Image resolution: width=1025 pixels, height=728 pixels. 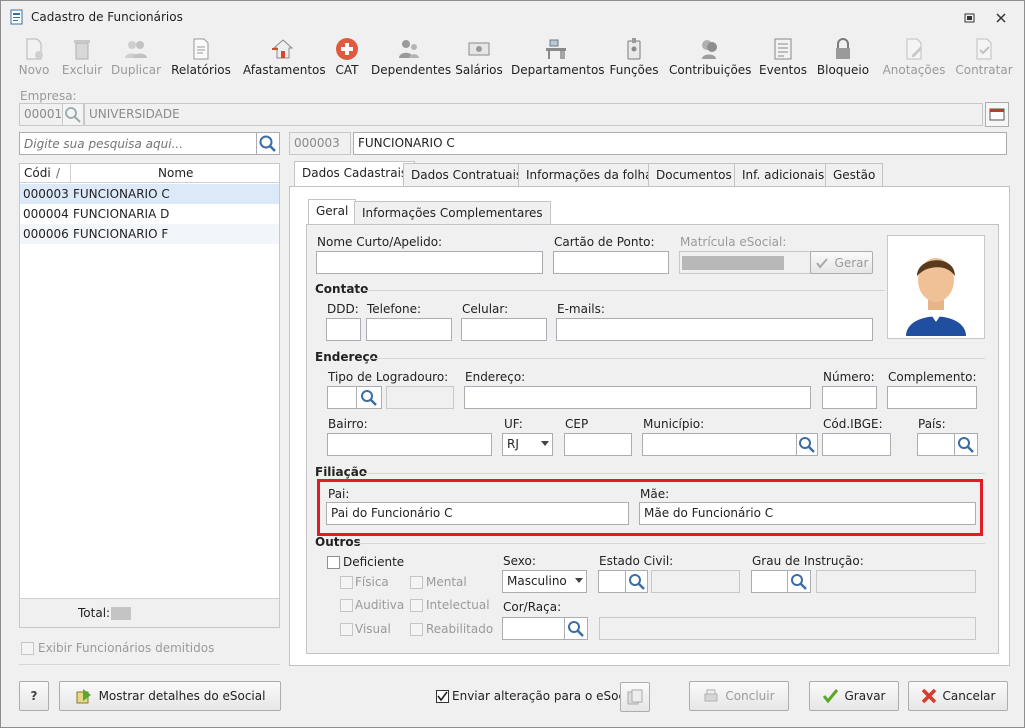 I want to click on tipo-logradouro-search-button, so click(x=369, y=397).